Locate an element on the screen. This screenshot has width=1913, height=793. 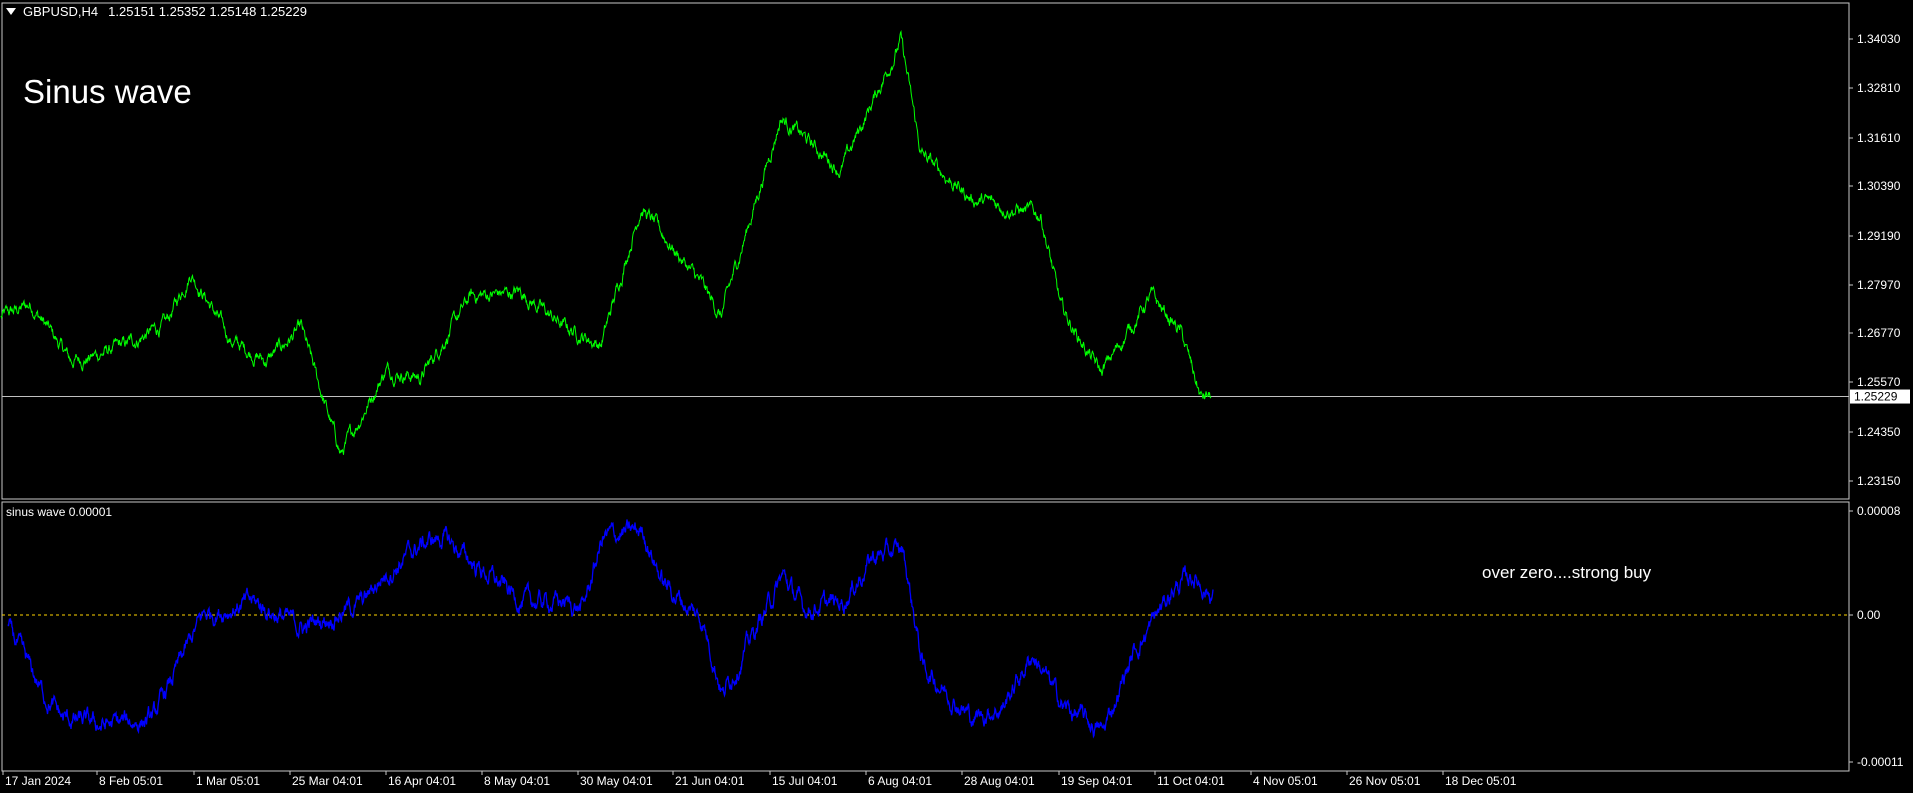
price-ytick-label: 1.23150 is located at coordinates (1879, 481).